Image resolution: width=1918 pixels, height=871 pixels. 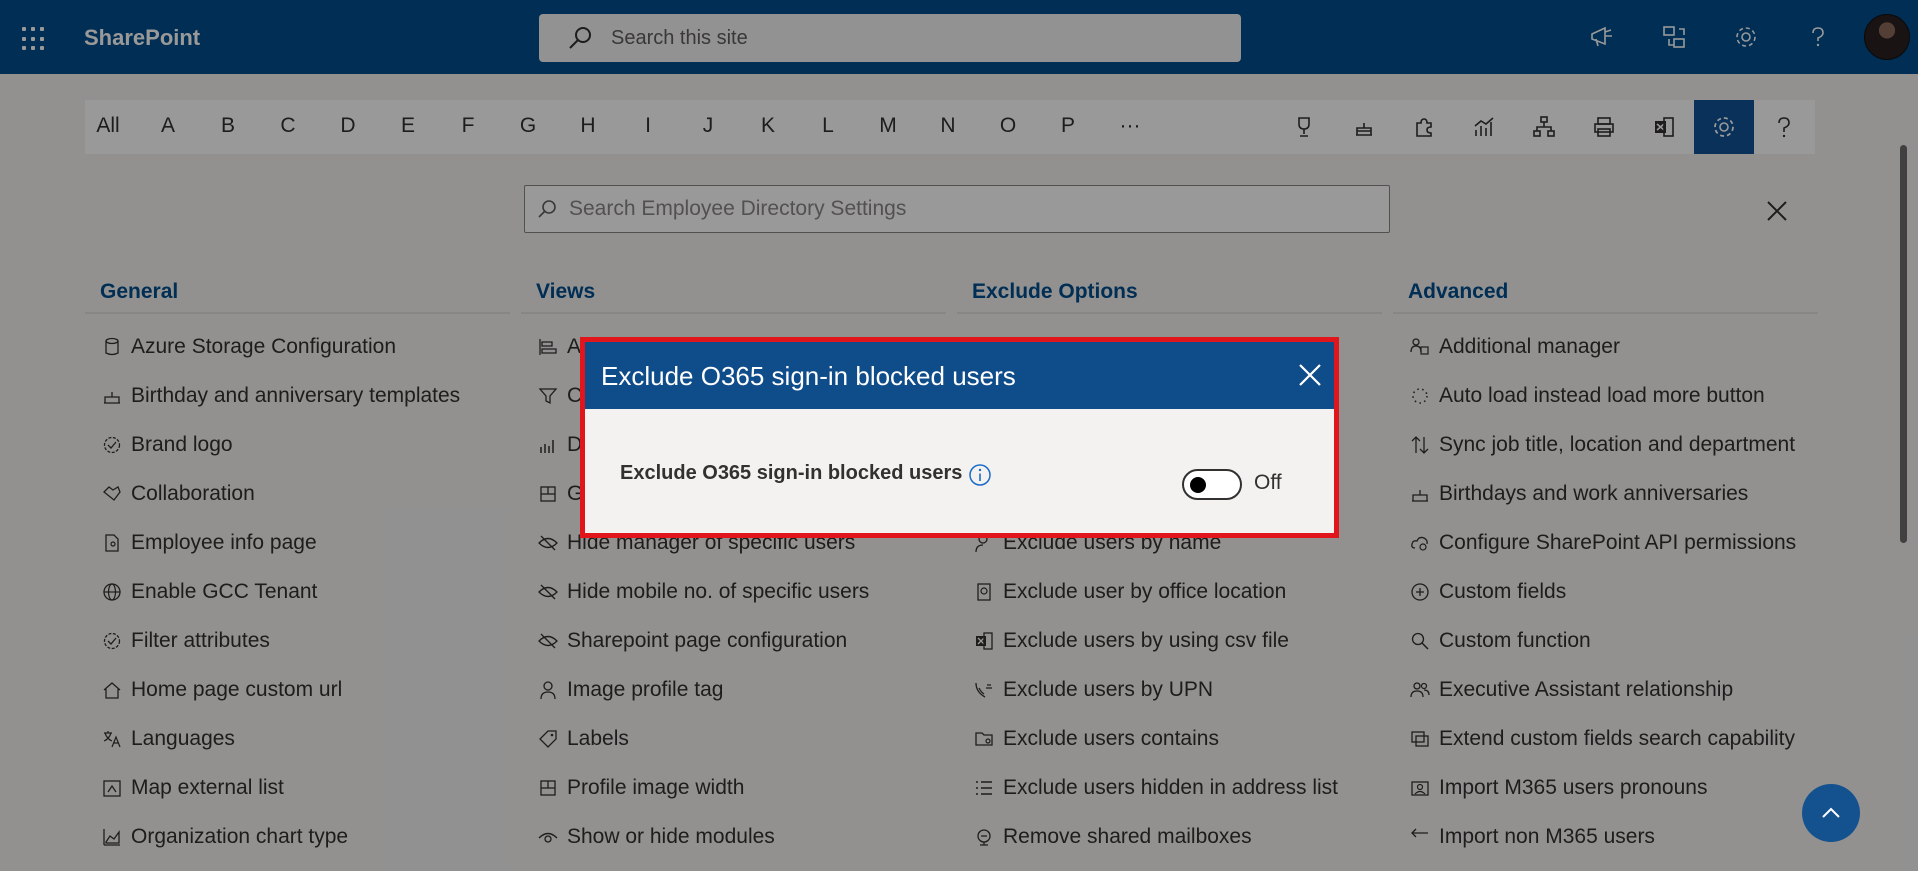 I want to click on toggle-state-label: Off, so click(x=1268, y=482).